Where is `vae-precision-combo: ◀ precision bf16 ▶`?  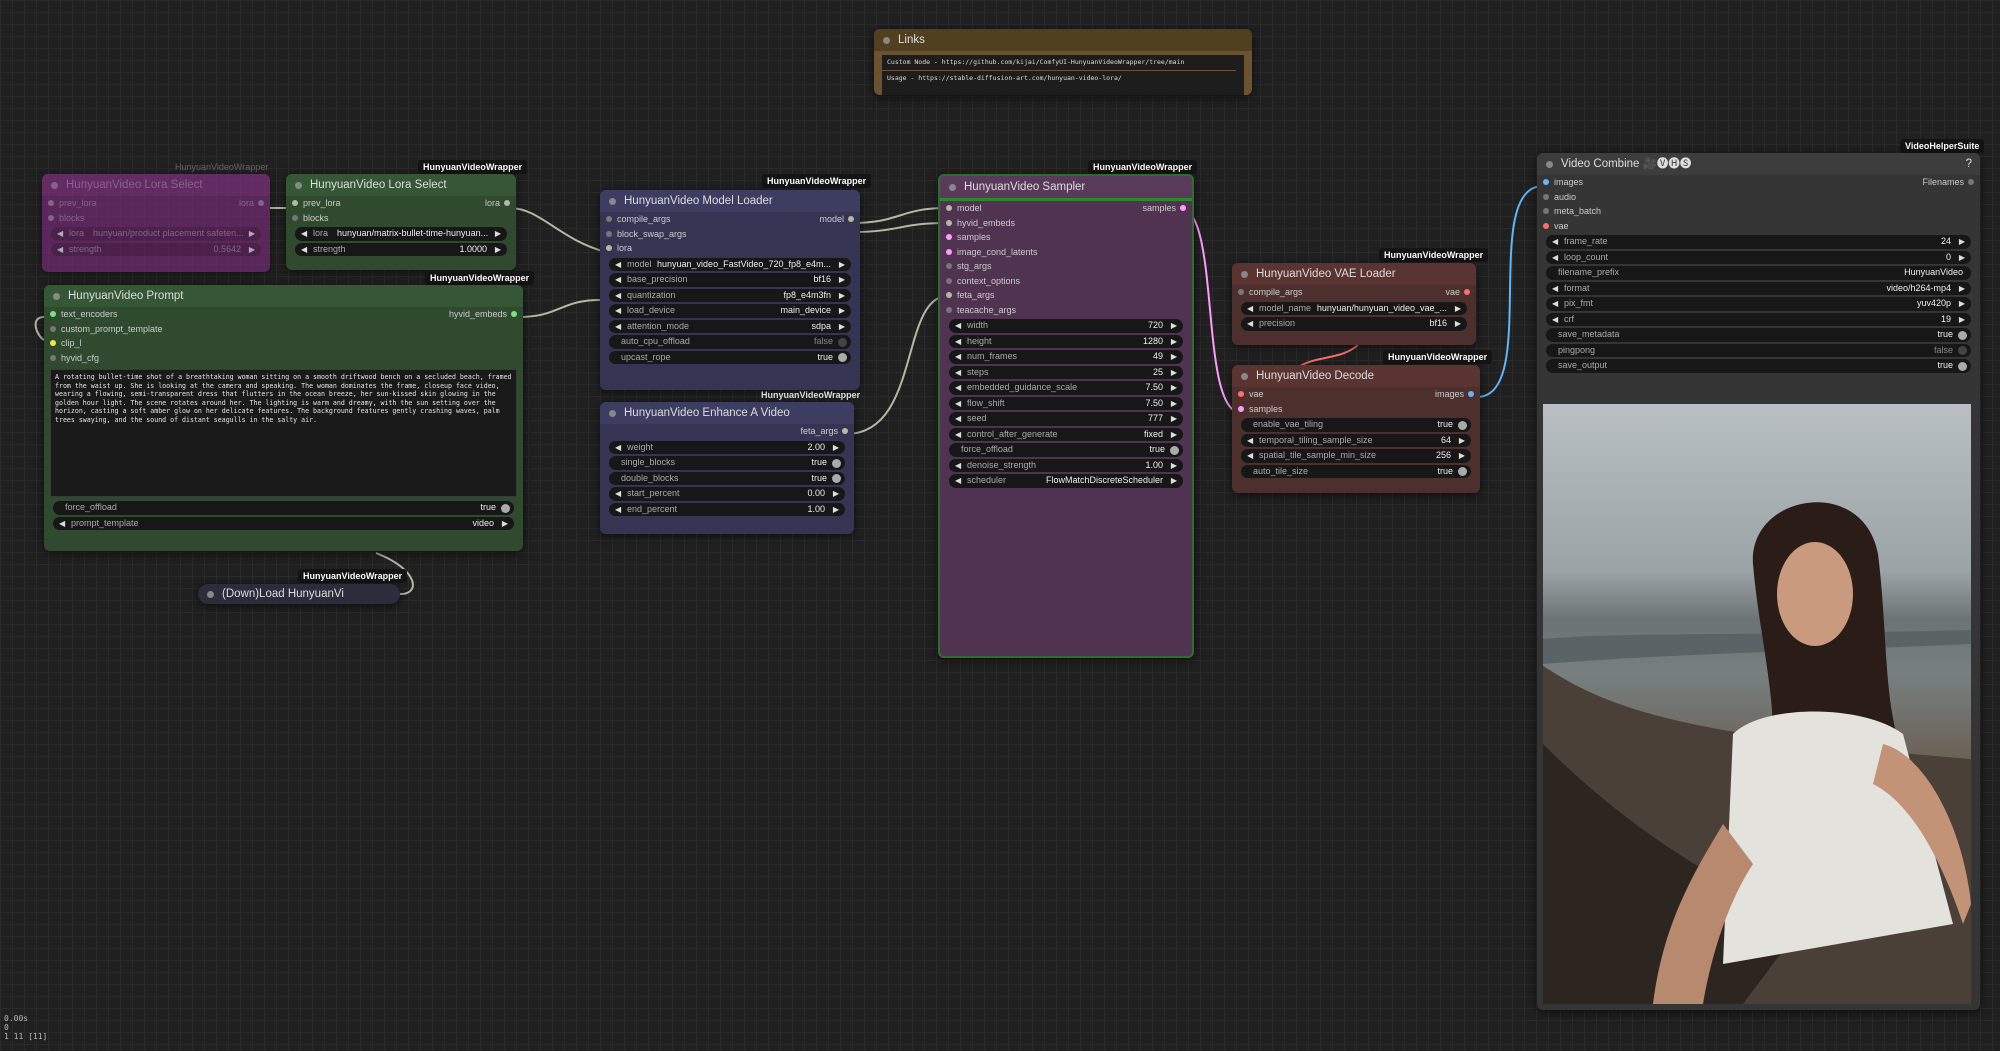 vae-precision-combo: ◀ precision bf16 ▶ is located at coordinates (1354, 324).